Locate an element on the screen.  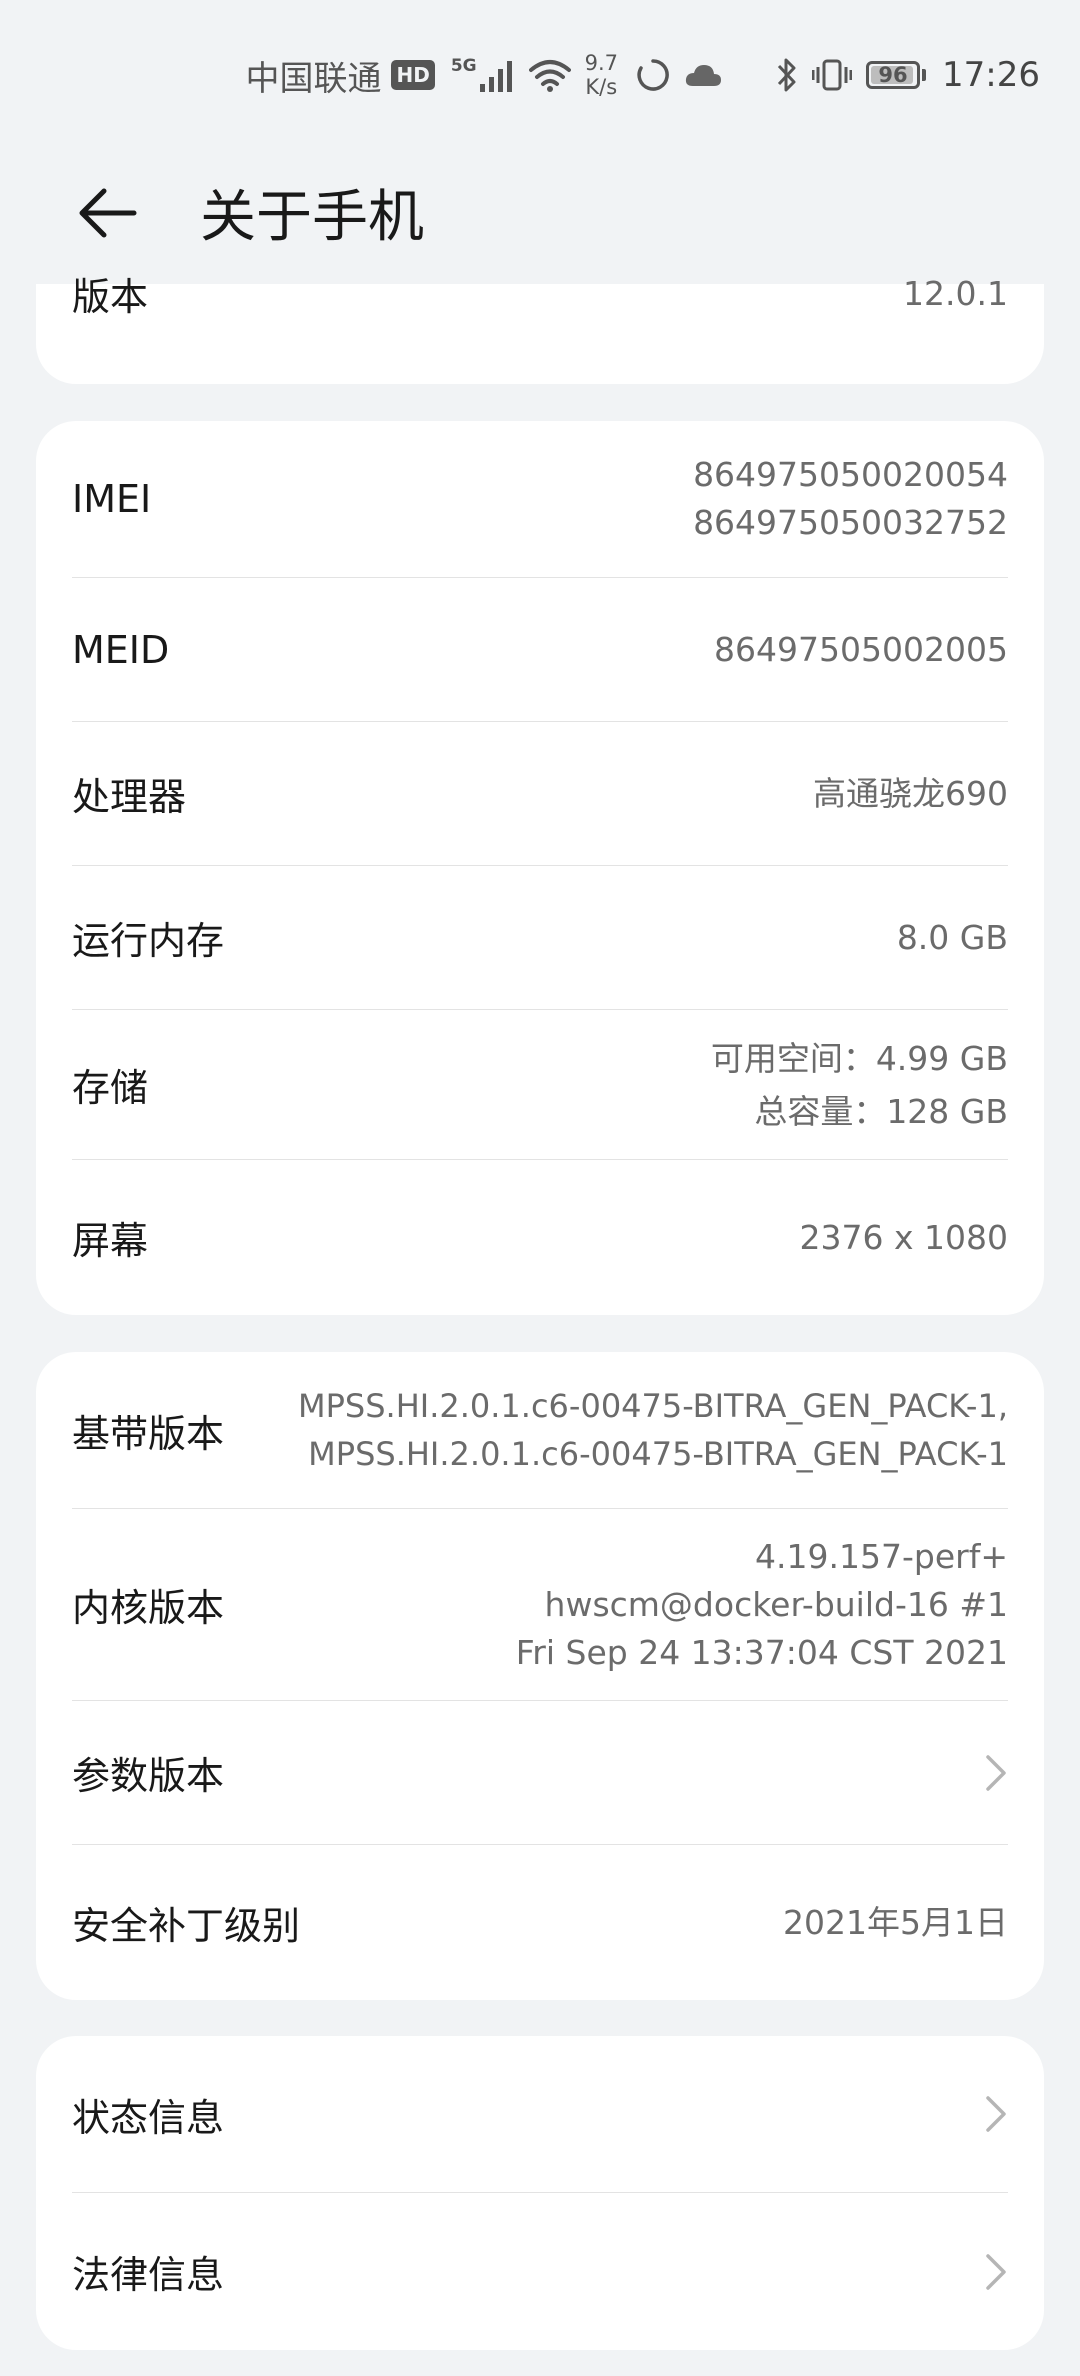
storage-available: 可用空间：4.99 GB is located at coordinates (859, 1058).